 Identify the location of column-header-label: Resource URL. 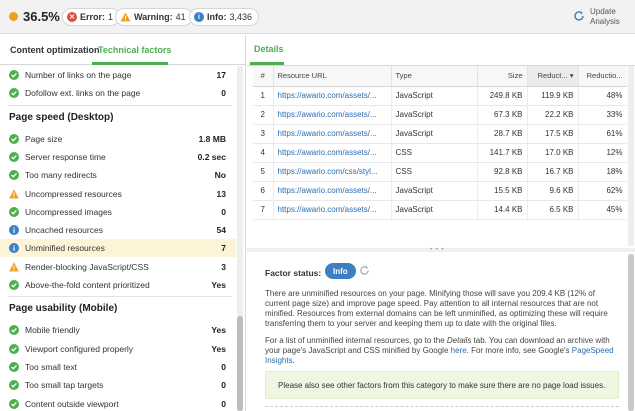
(302, 76).